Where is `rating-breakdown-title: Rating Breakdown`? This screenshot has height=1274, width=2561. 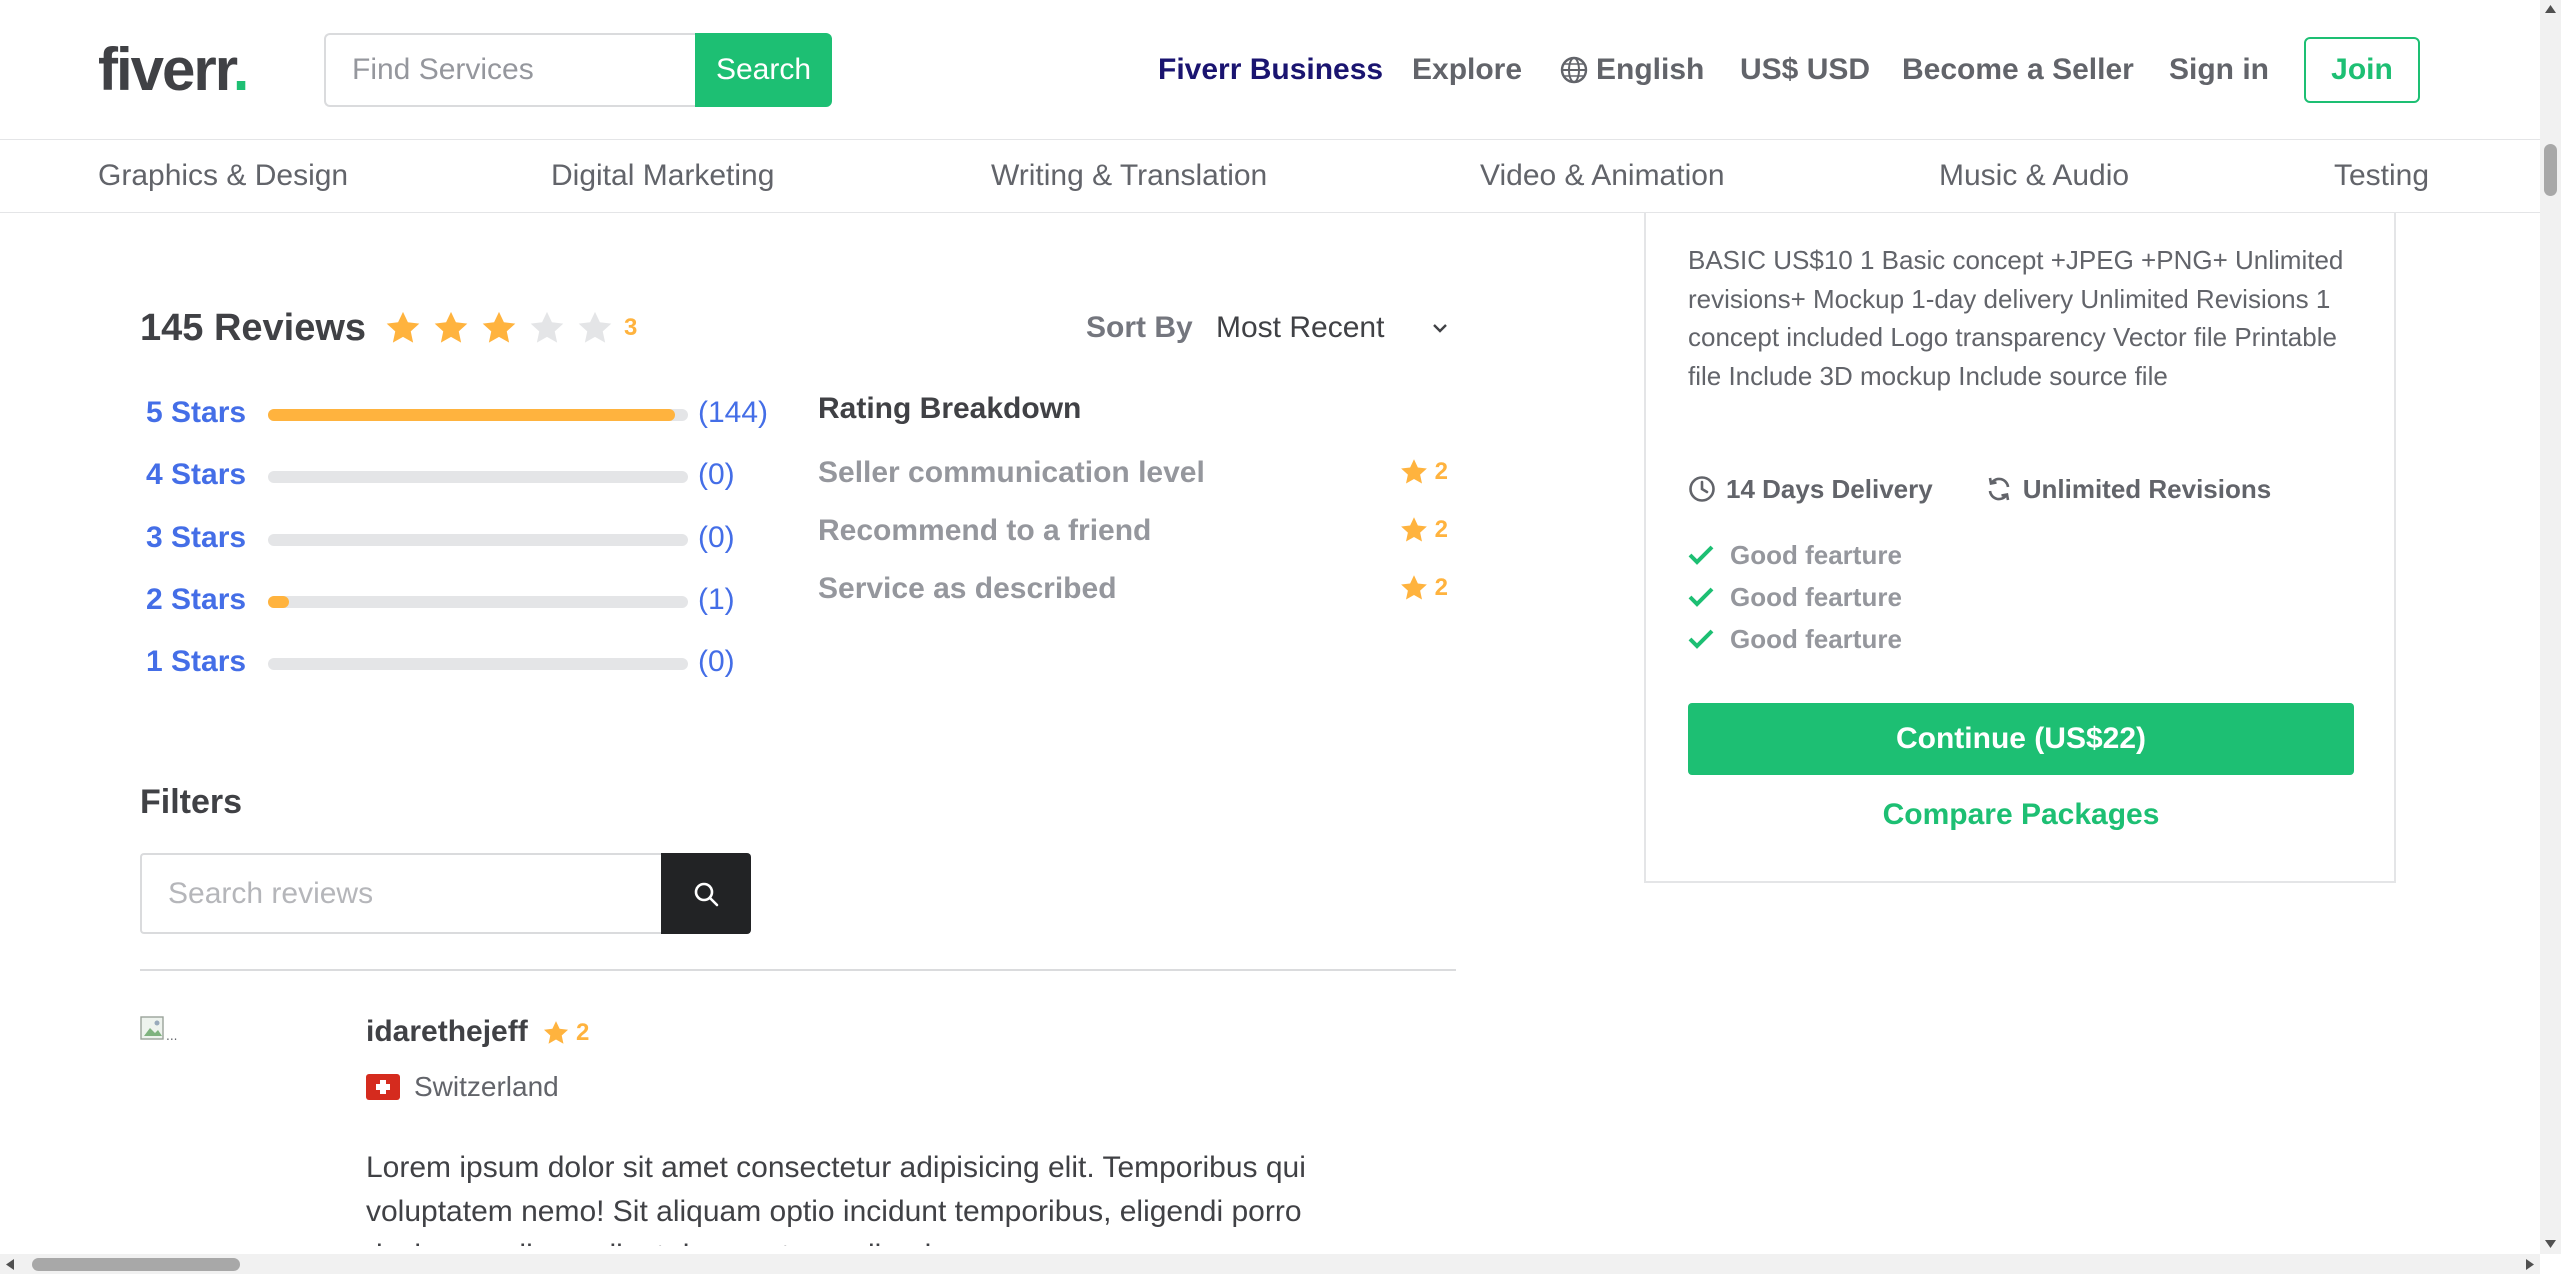 rating-breakdown-title: Rating Breakdown is located at coordinates (950, 408).